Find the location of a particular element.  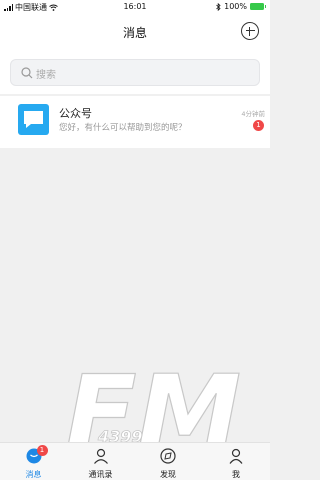

status-right: 100% is located at coordinates (241, 6).